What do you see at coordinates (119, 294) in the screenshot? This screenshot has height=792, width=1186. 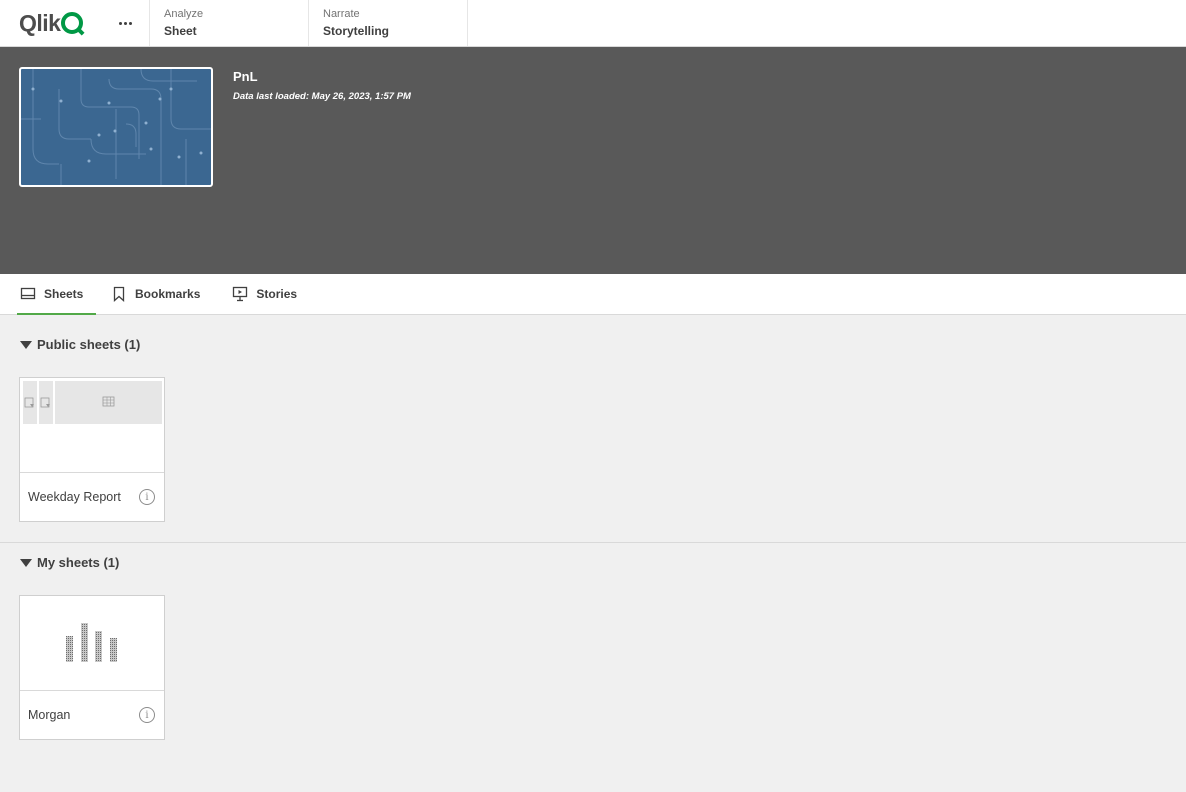 I see `bookmark-icon` at bounding box center [119, 294].